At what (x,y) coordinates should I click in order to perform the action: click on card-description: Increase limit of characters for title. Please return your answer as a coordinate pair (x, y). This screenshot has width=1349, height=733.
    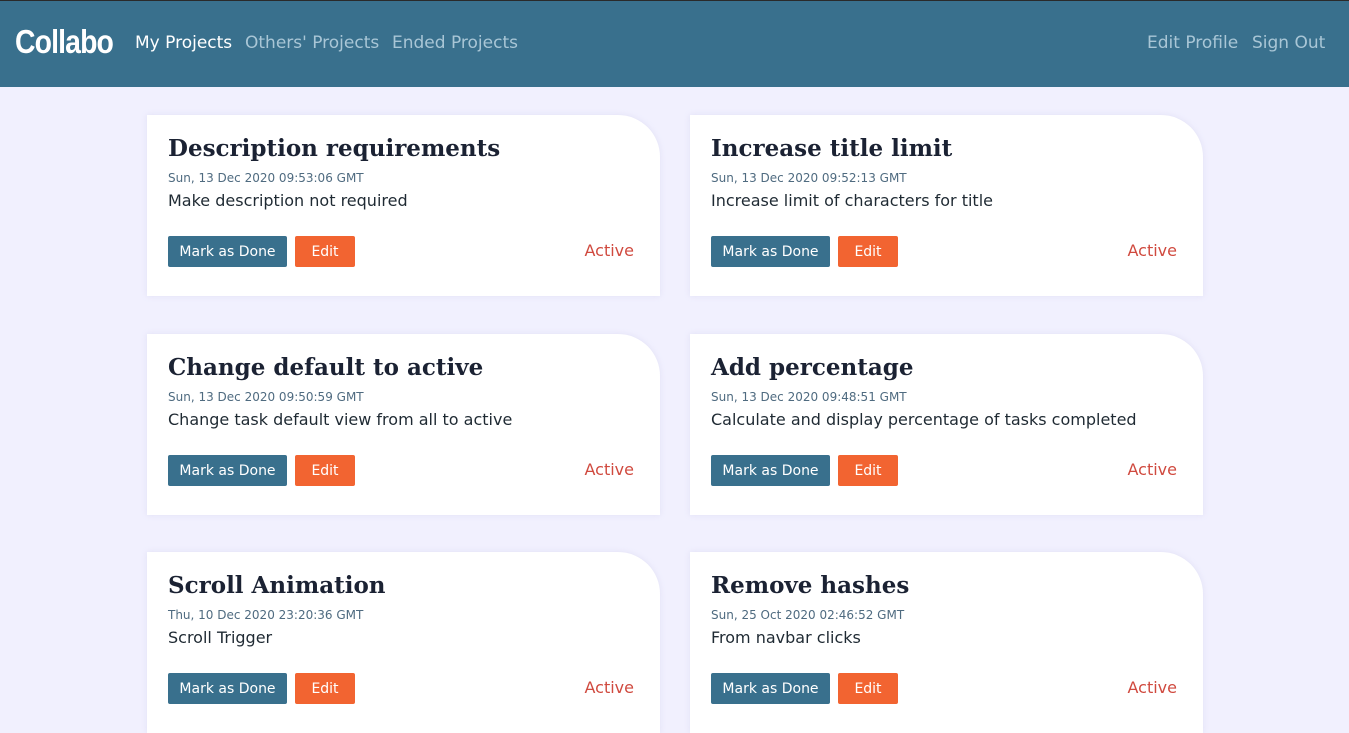
    Looking at the image, I should click on (852, 200).